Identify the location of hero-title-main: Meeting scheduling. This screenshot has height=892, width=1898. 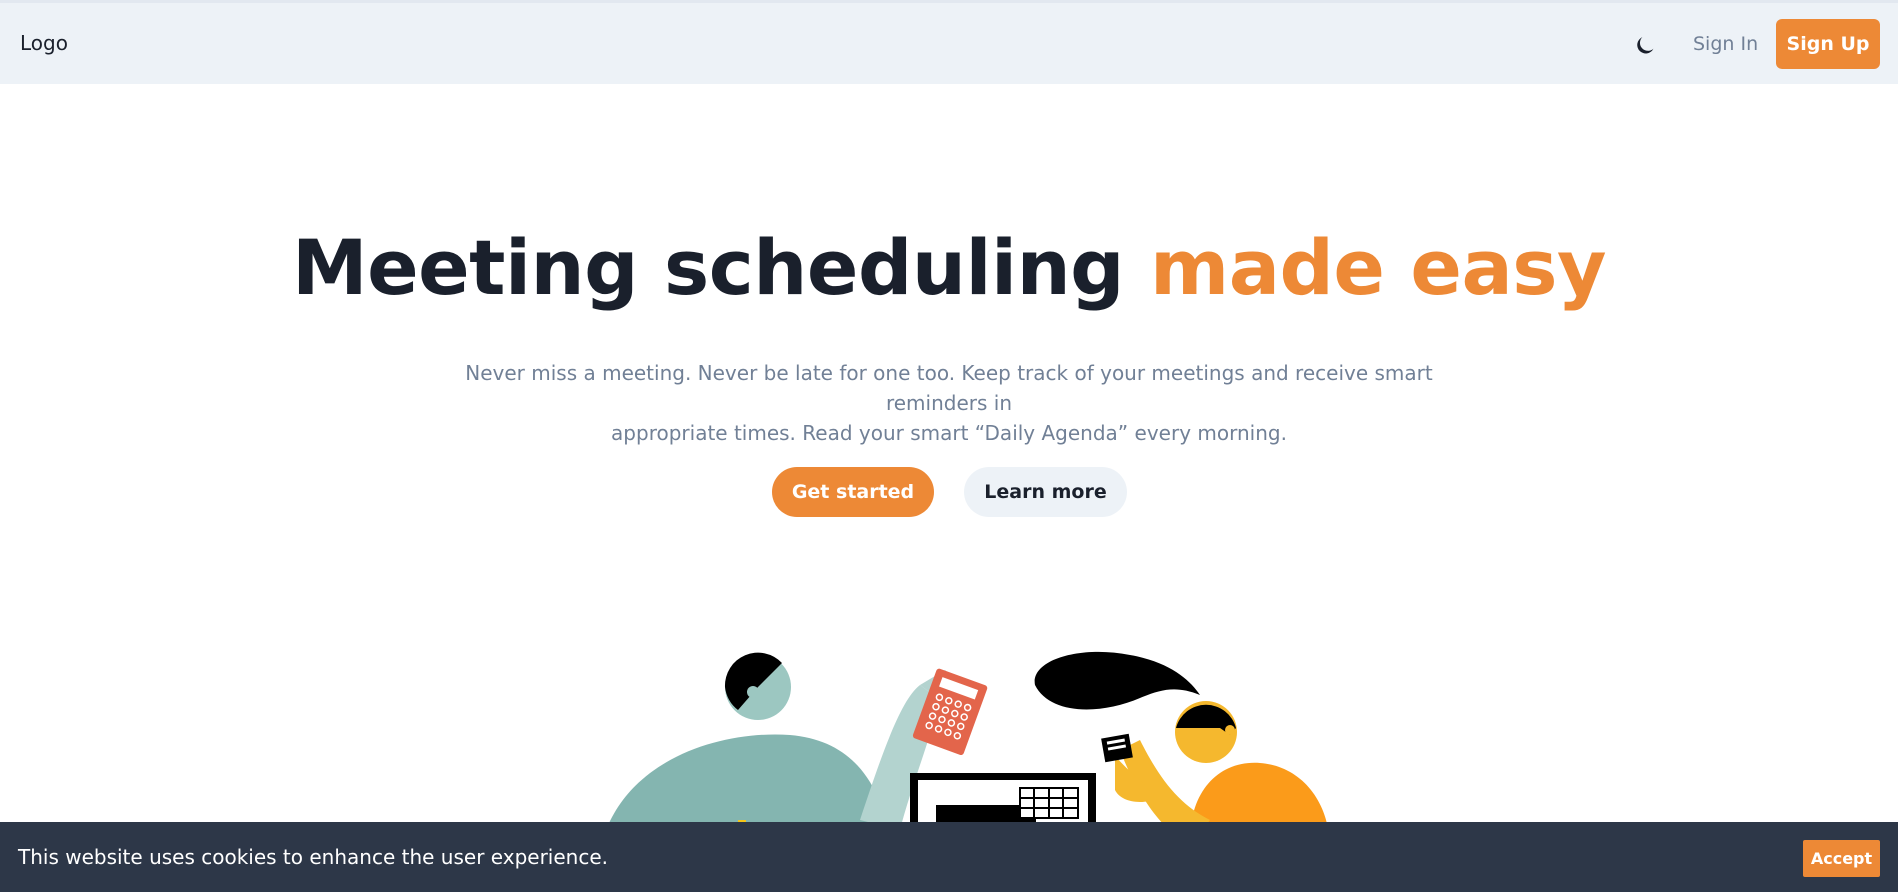
(708, 267).